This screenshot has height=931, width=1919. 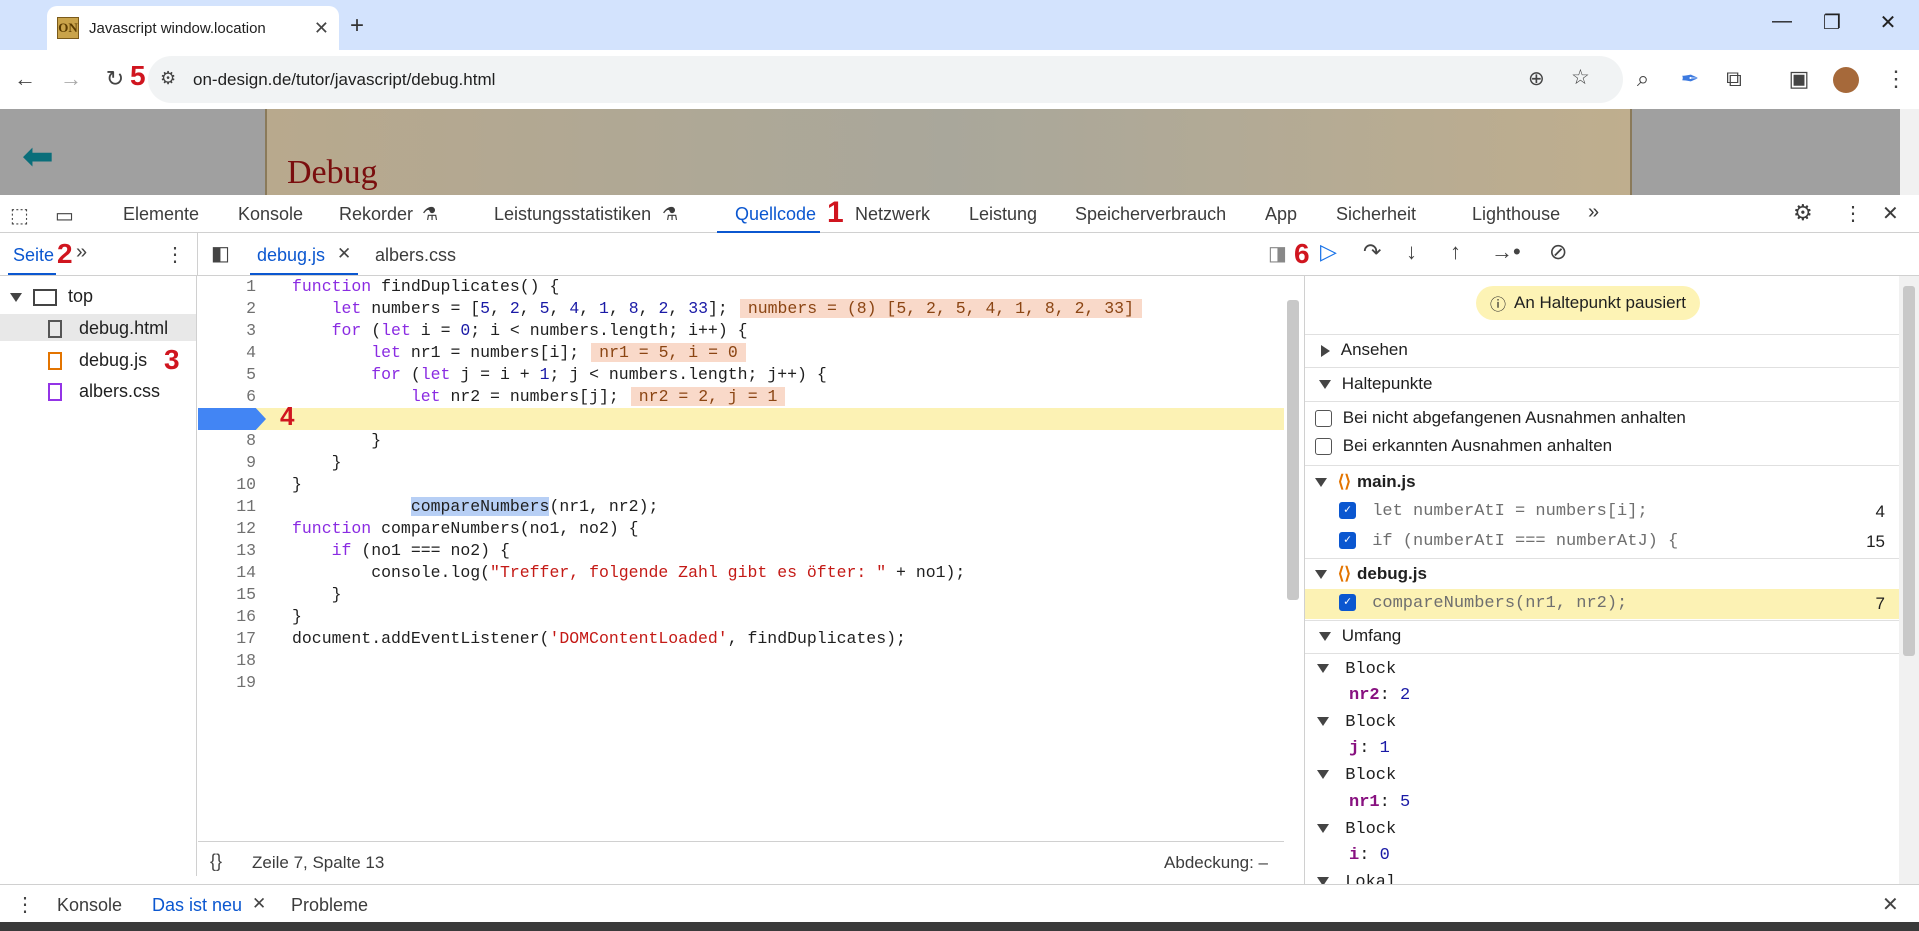 I want to click on step-into-icon: ↓, so click(x=1411, y=252).